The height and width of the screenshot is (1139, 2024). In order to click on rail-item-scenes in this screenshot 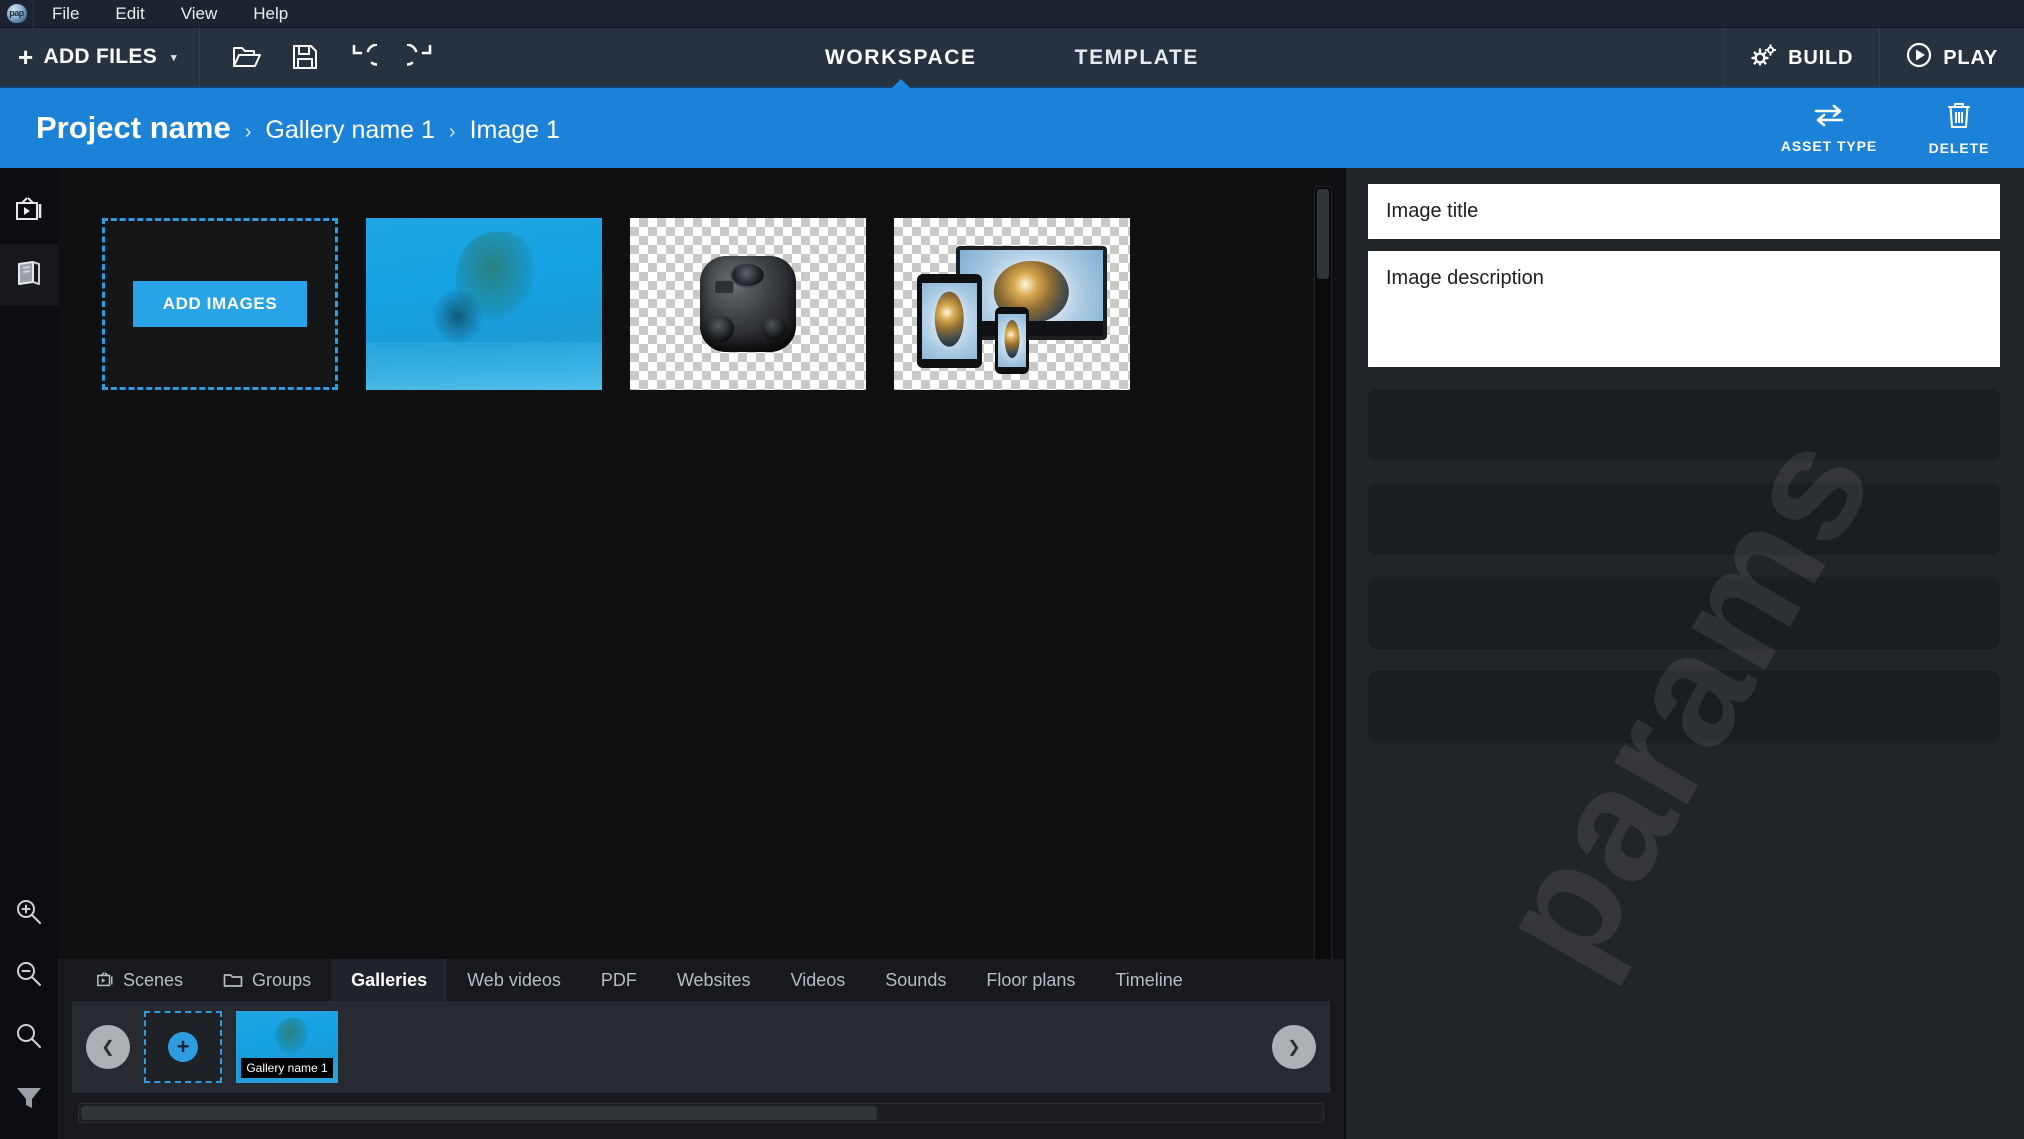, I will do `click(29, 213)`.